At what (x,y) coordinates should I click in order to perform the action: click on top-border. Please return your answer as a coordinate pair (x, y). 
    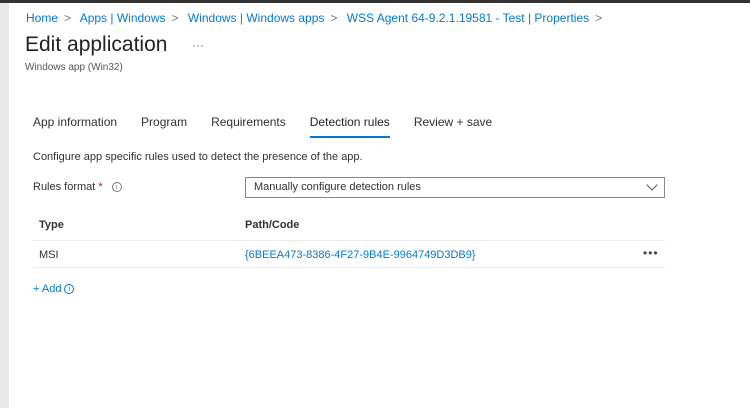
    Looking at the image, I should click on (375, 1).